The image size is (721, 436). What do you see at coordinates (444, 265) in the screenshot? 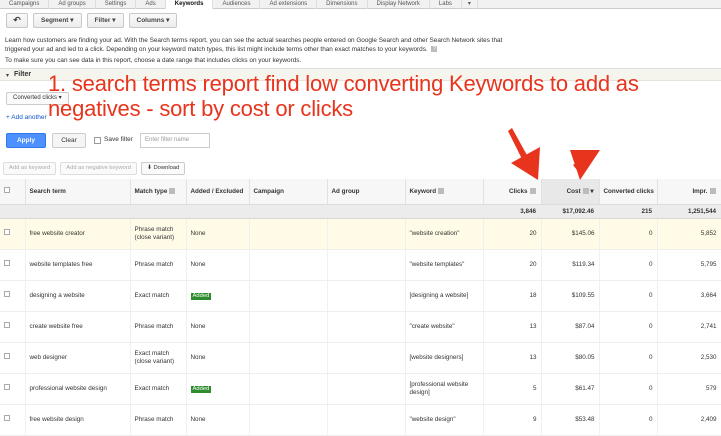
I see `cell-keyword: "website templates"` at bounding box center [444, 265].